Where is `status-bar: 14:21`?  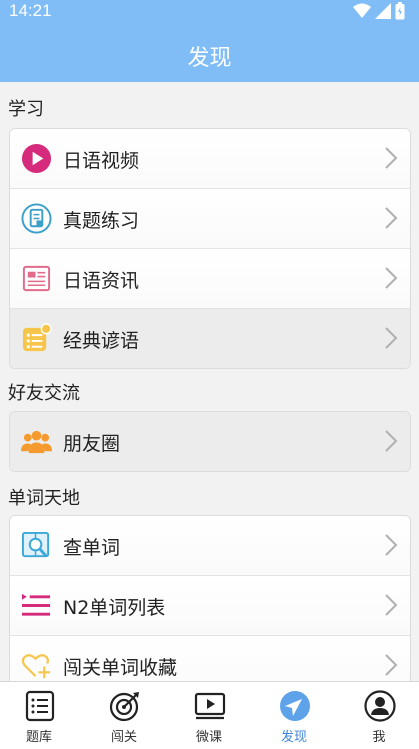 status-bar: 14:21 is located at coordinates (209, 12).